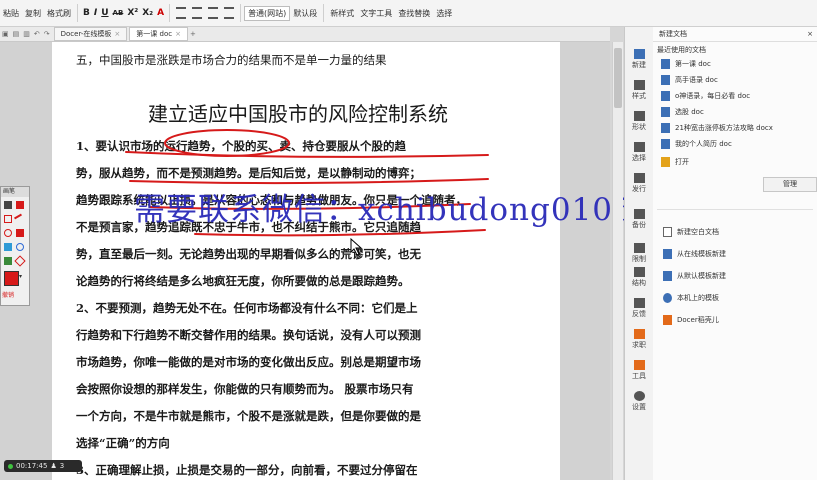  What do you see at coordinates (667, 232) in the screenshot?
I see `blank-doc-icon` at bounding box center [667, 232].